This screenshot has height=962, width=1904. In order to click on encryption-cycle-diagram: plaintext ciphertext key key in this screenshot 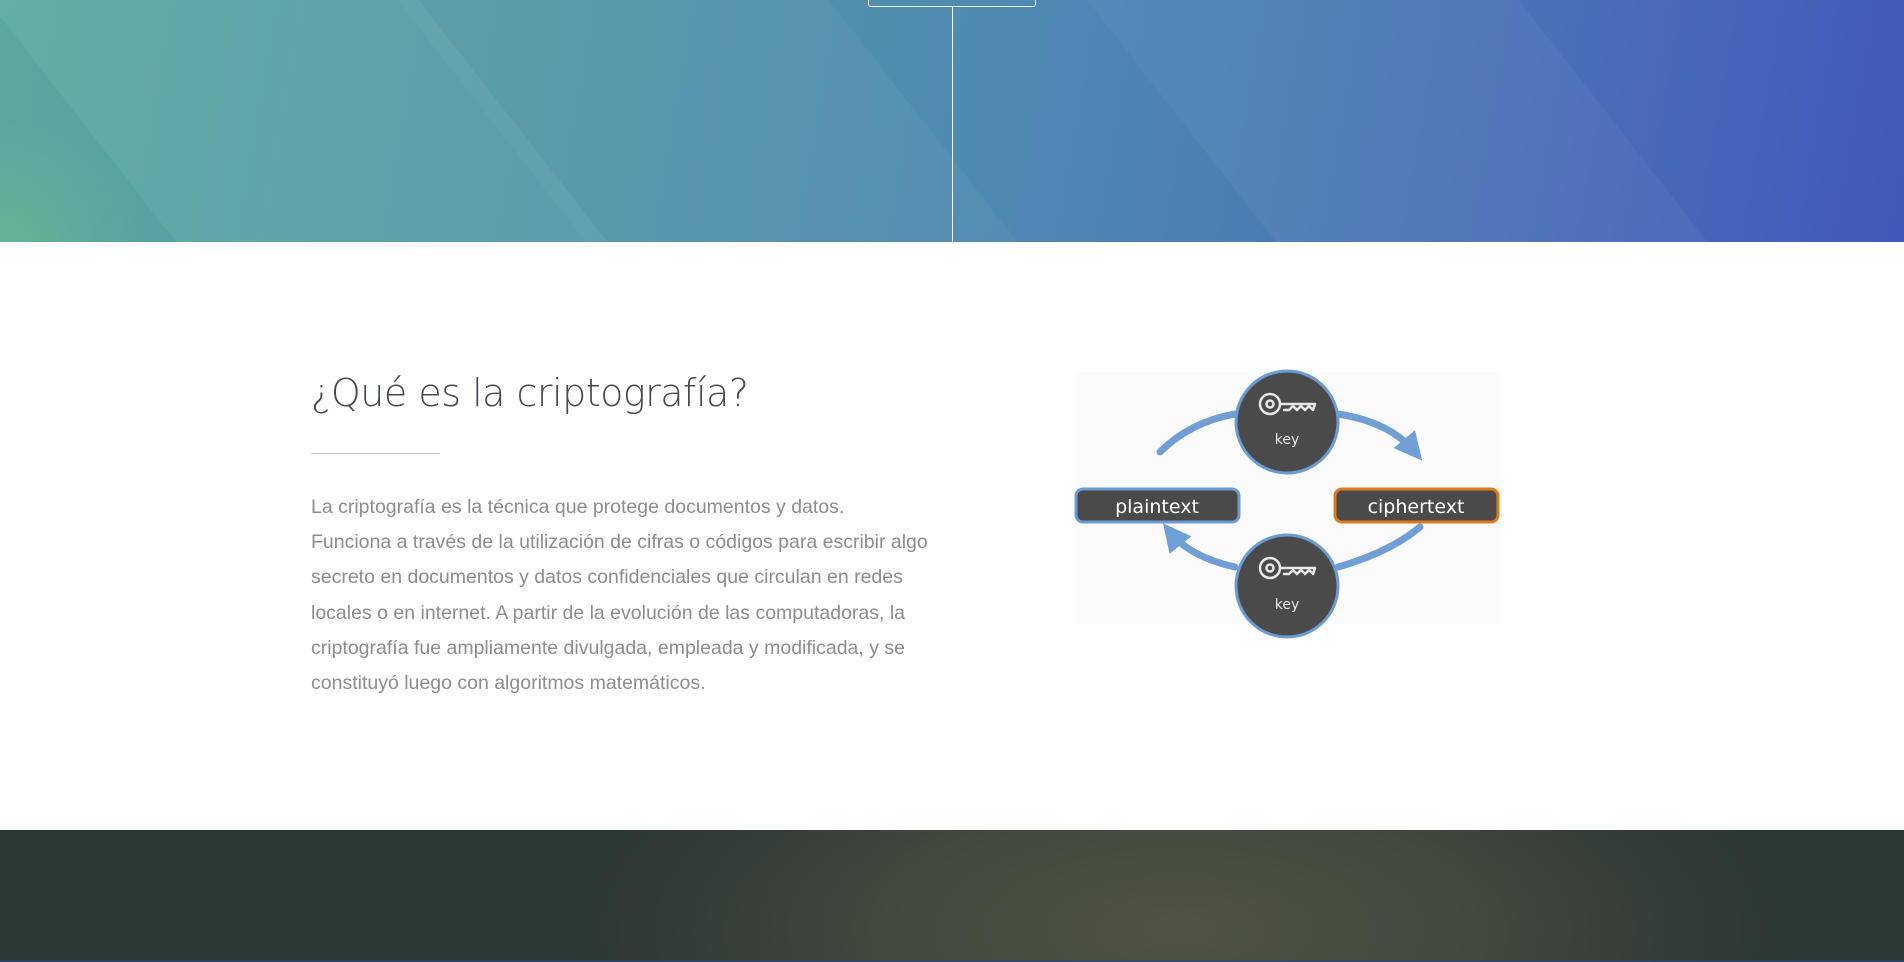, I will do `click(1287, 504)`.